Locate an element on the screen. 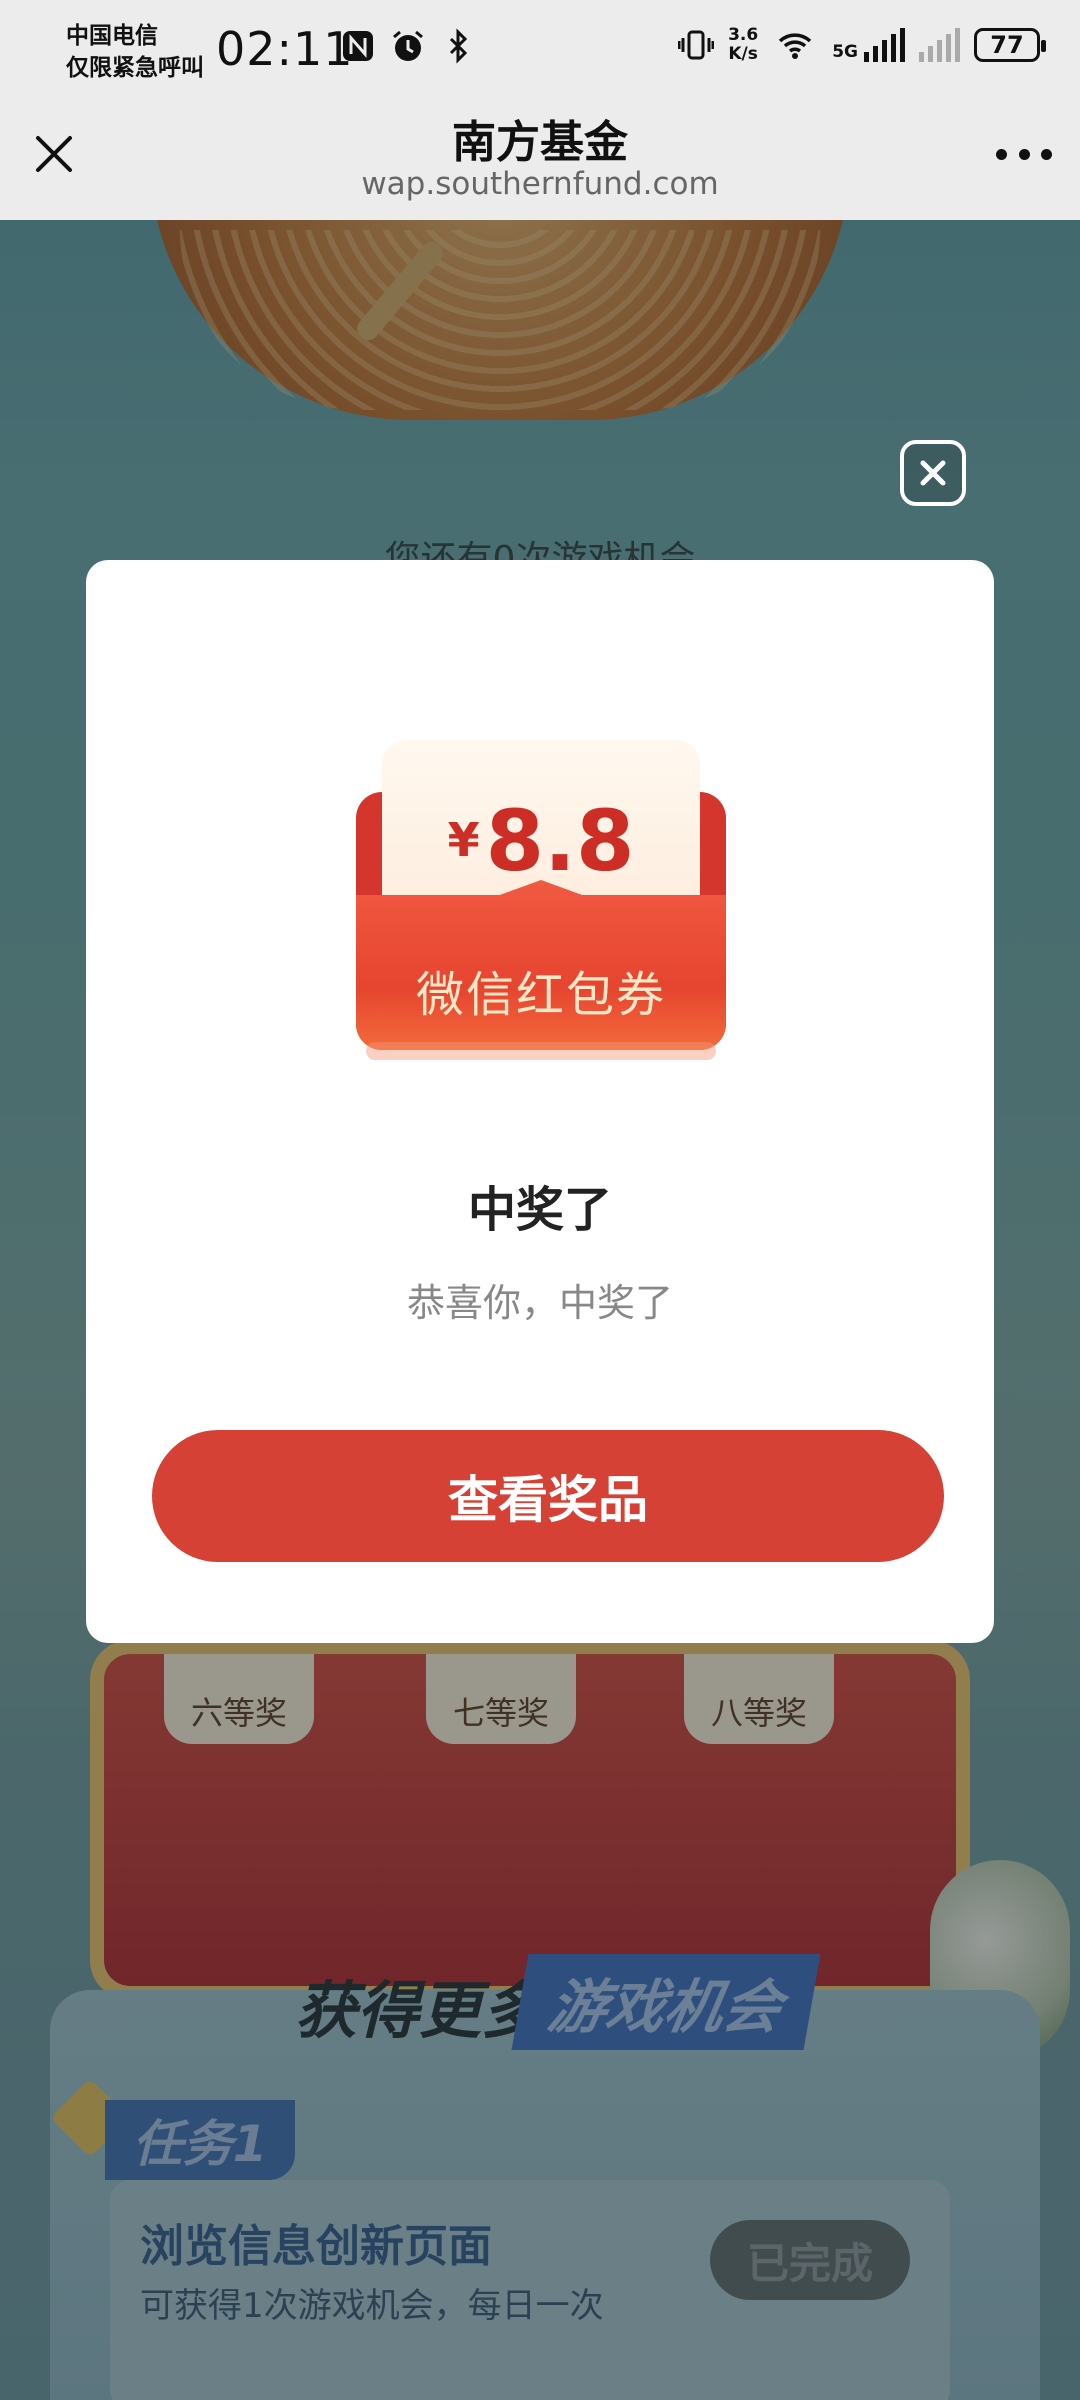 The width and height of the screenshot is (1080, 2400). vibrate-icon is located at coordinates (696, 45).